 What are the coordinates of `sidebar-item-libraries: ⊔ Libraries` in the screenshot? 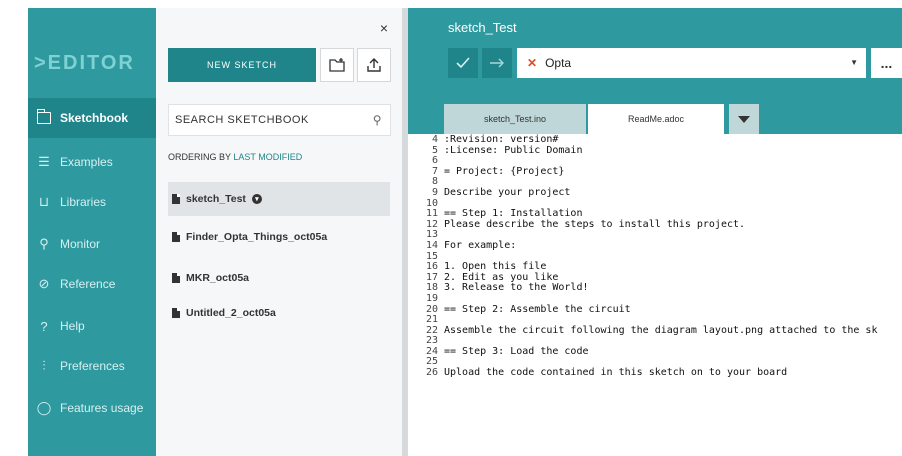 It's located at (92, 202).